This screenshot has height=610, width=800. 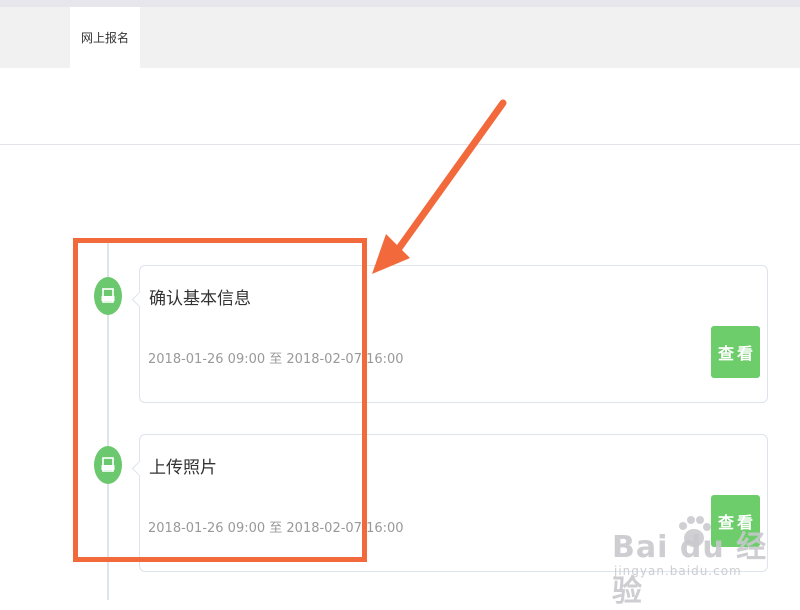 I want to click on watermark: Bai du 经验 jingyan.baidu.com, so click(x=702, y=560).